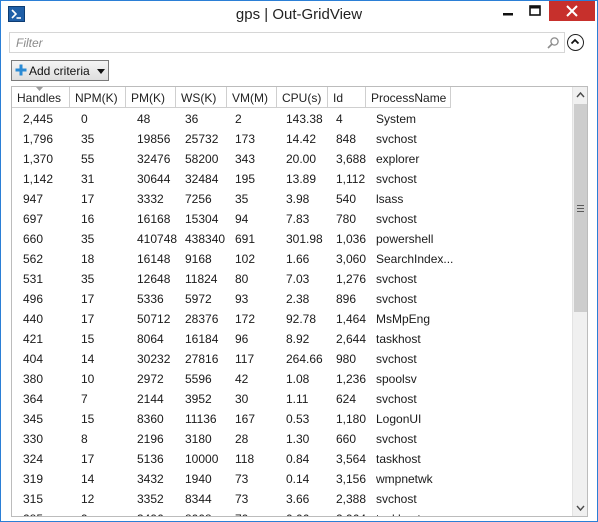 The width and height of the screenshot is (598, 522). Describe the element at coordinates (508, 11) in the screenshot. I see `minimize-button` at that location.